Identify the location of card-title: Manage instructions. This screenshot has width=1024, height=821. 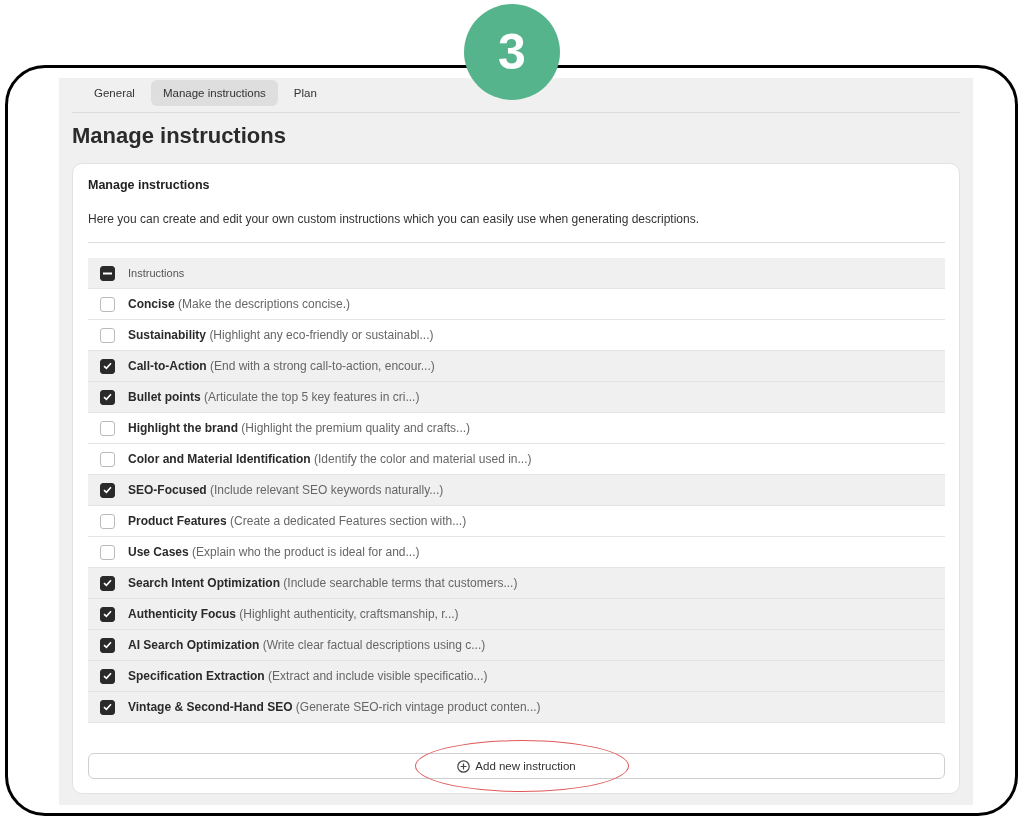
(149, 185).